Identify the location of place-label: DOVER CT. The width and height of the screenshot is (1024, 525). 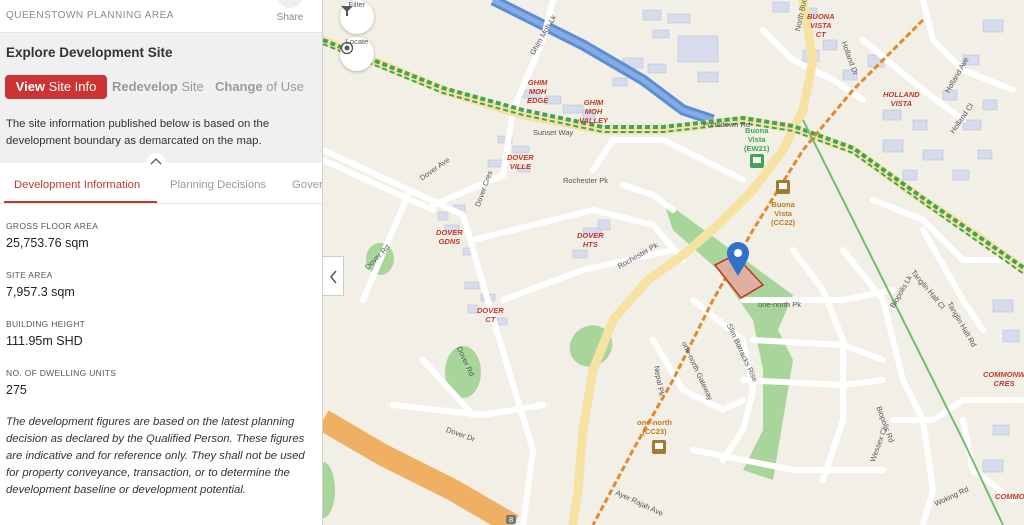
(490, 315).